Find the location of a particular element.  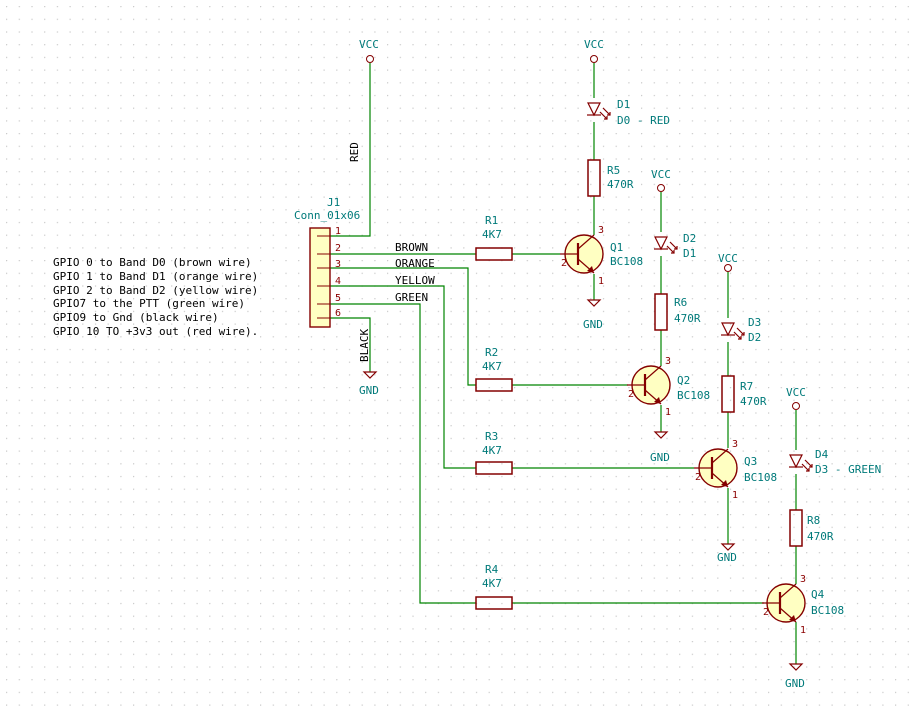

led-d4-value: D3 - GREEN is located at coordinates (848, 469).